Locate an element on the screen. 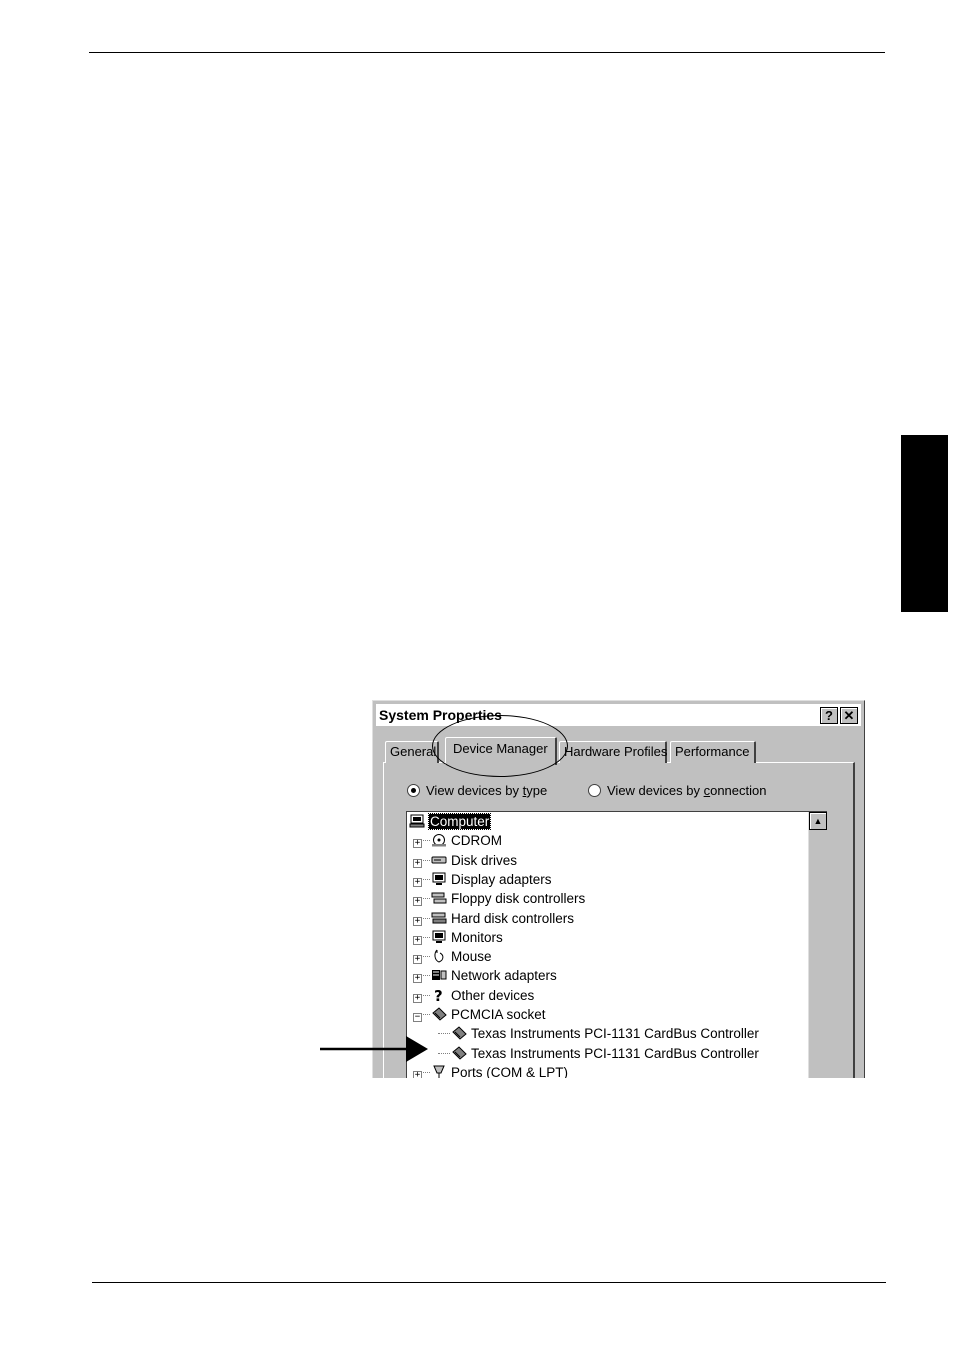 This screenshot has height=1351, width=954. tree-item: + Mouse is located at coordinates (452, 956).